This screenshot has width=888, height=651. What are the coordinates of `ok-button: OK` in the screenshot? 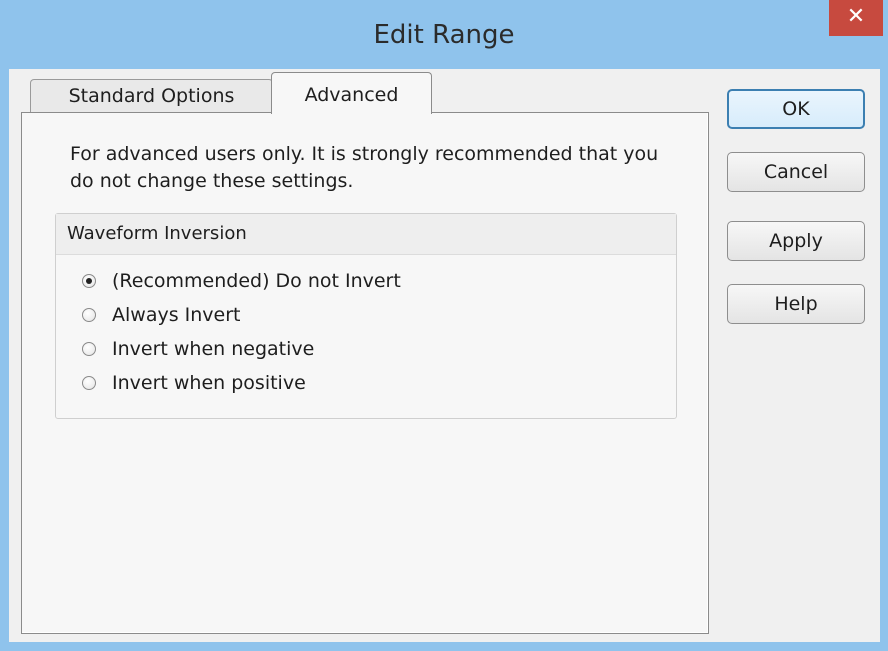 It's located at (796, 109).